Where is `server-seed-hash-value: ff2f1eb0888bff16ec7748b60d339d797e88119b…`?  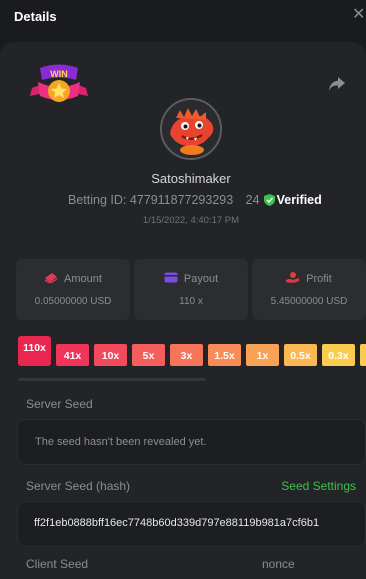 server-seed-hash-value: ff2f1eb0888bff16ec7748b60d339d797e88119b… is located at coordinates (177, 523).